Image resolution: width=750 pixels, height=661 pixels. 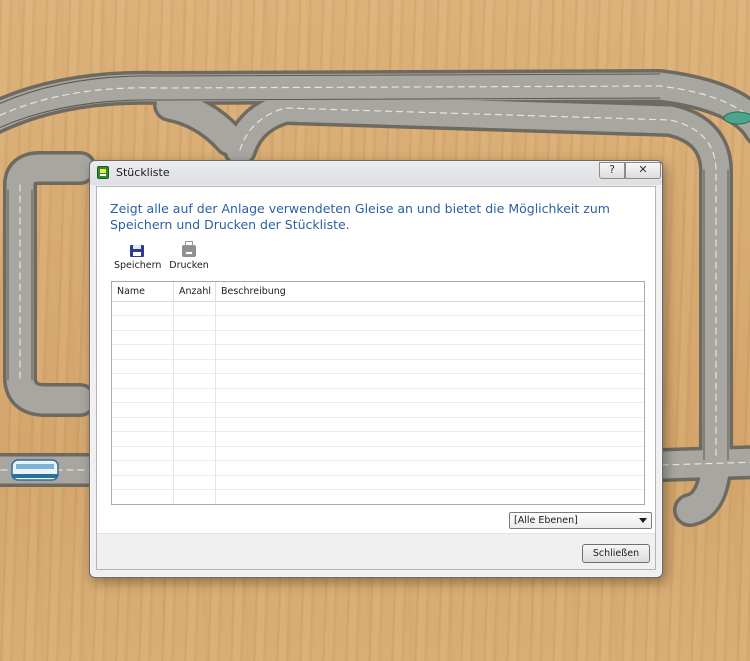 I want to click on column-header-name: Name, so click(x=142, y=291).